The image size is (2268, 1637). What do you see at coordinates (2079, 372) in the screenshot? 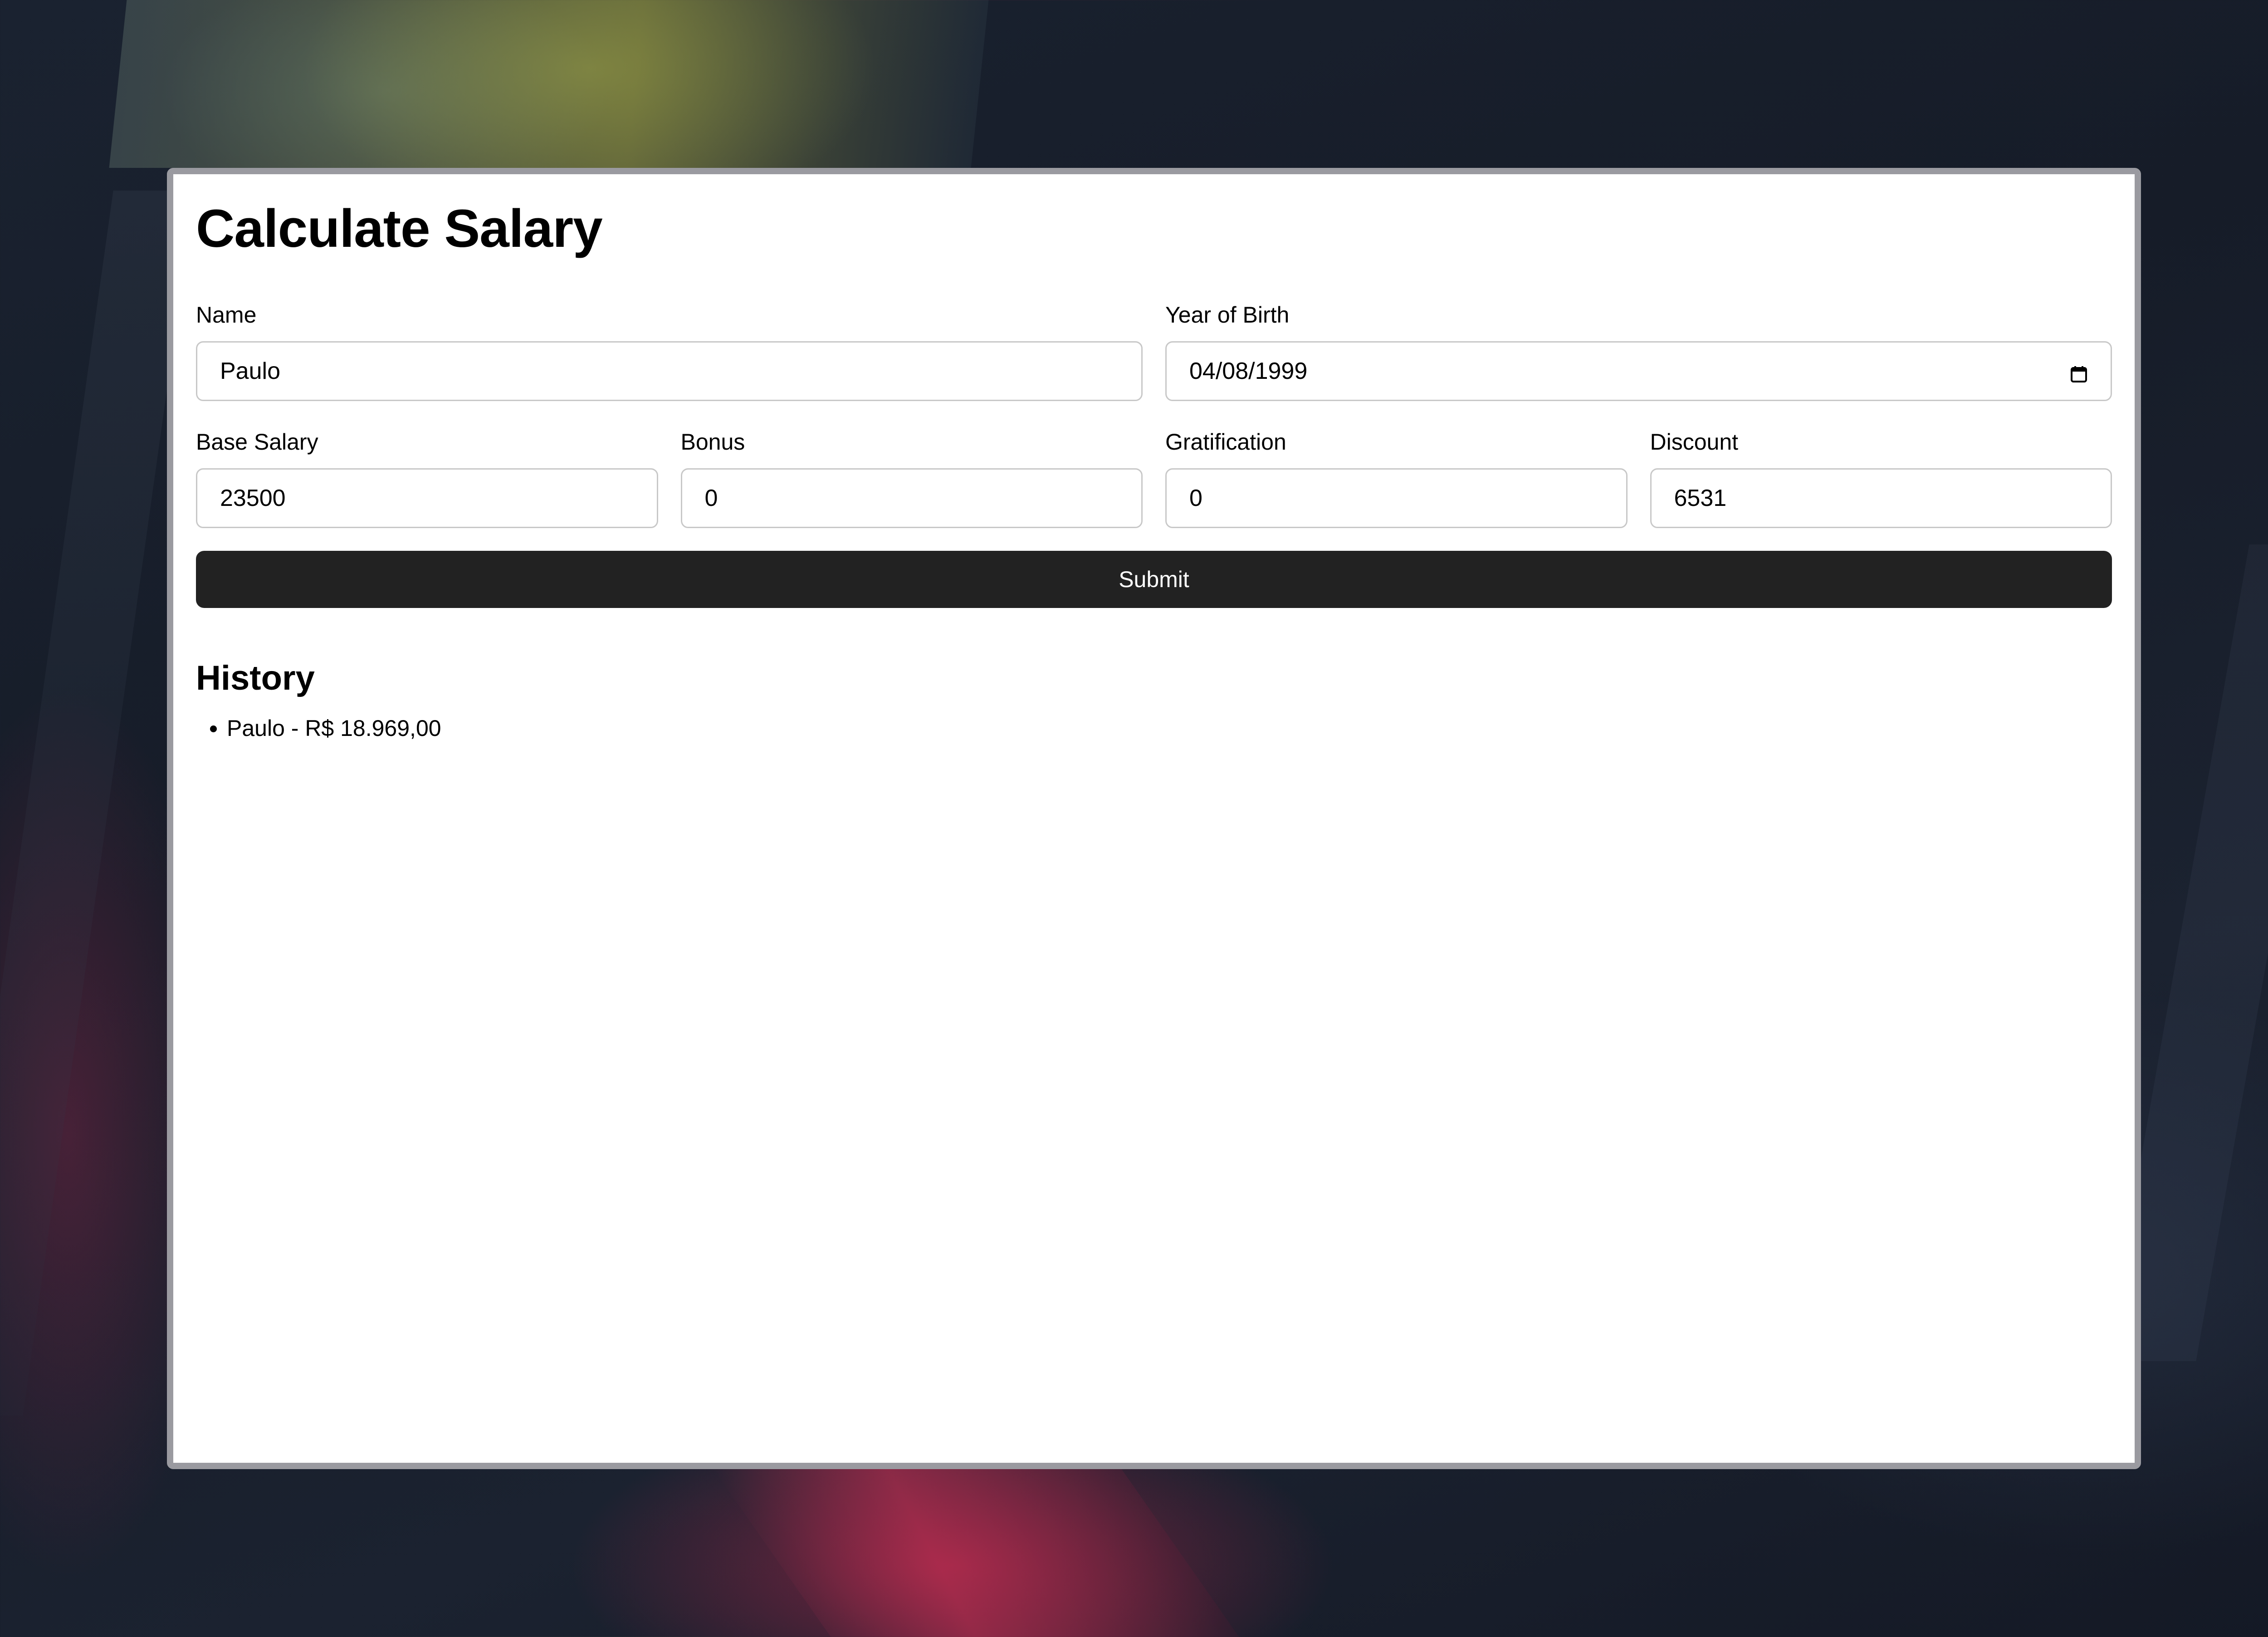
I see `calendar-icon` at bounding box center [2079, 372].